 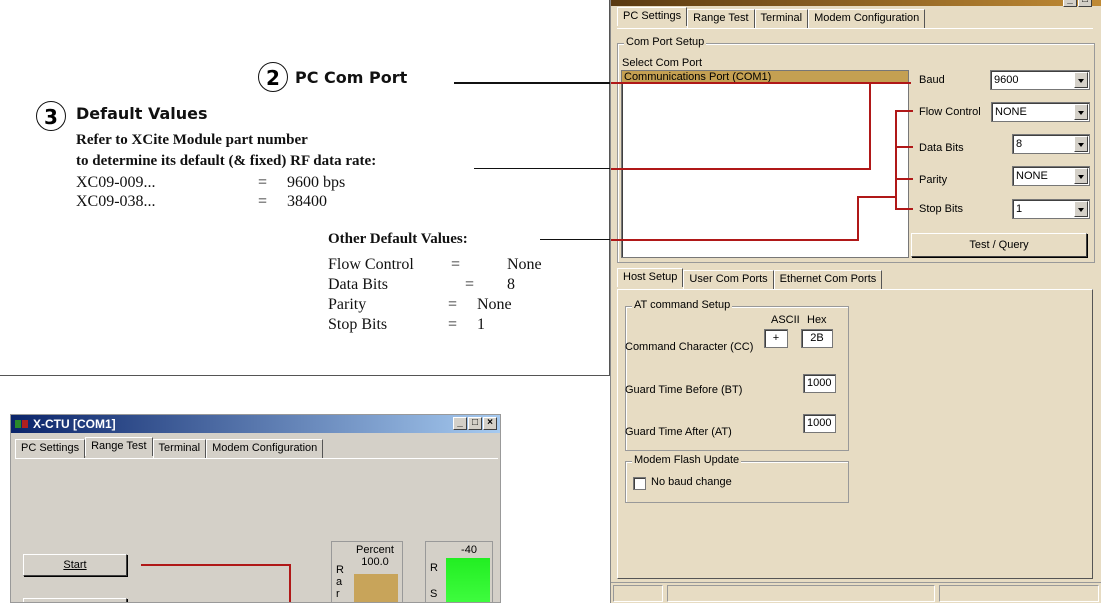 I want to click on select-com-port-label: Select Com Port, so click(x=662, y=63).